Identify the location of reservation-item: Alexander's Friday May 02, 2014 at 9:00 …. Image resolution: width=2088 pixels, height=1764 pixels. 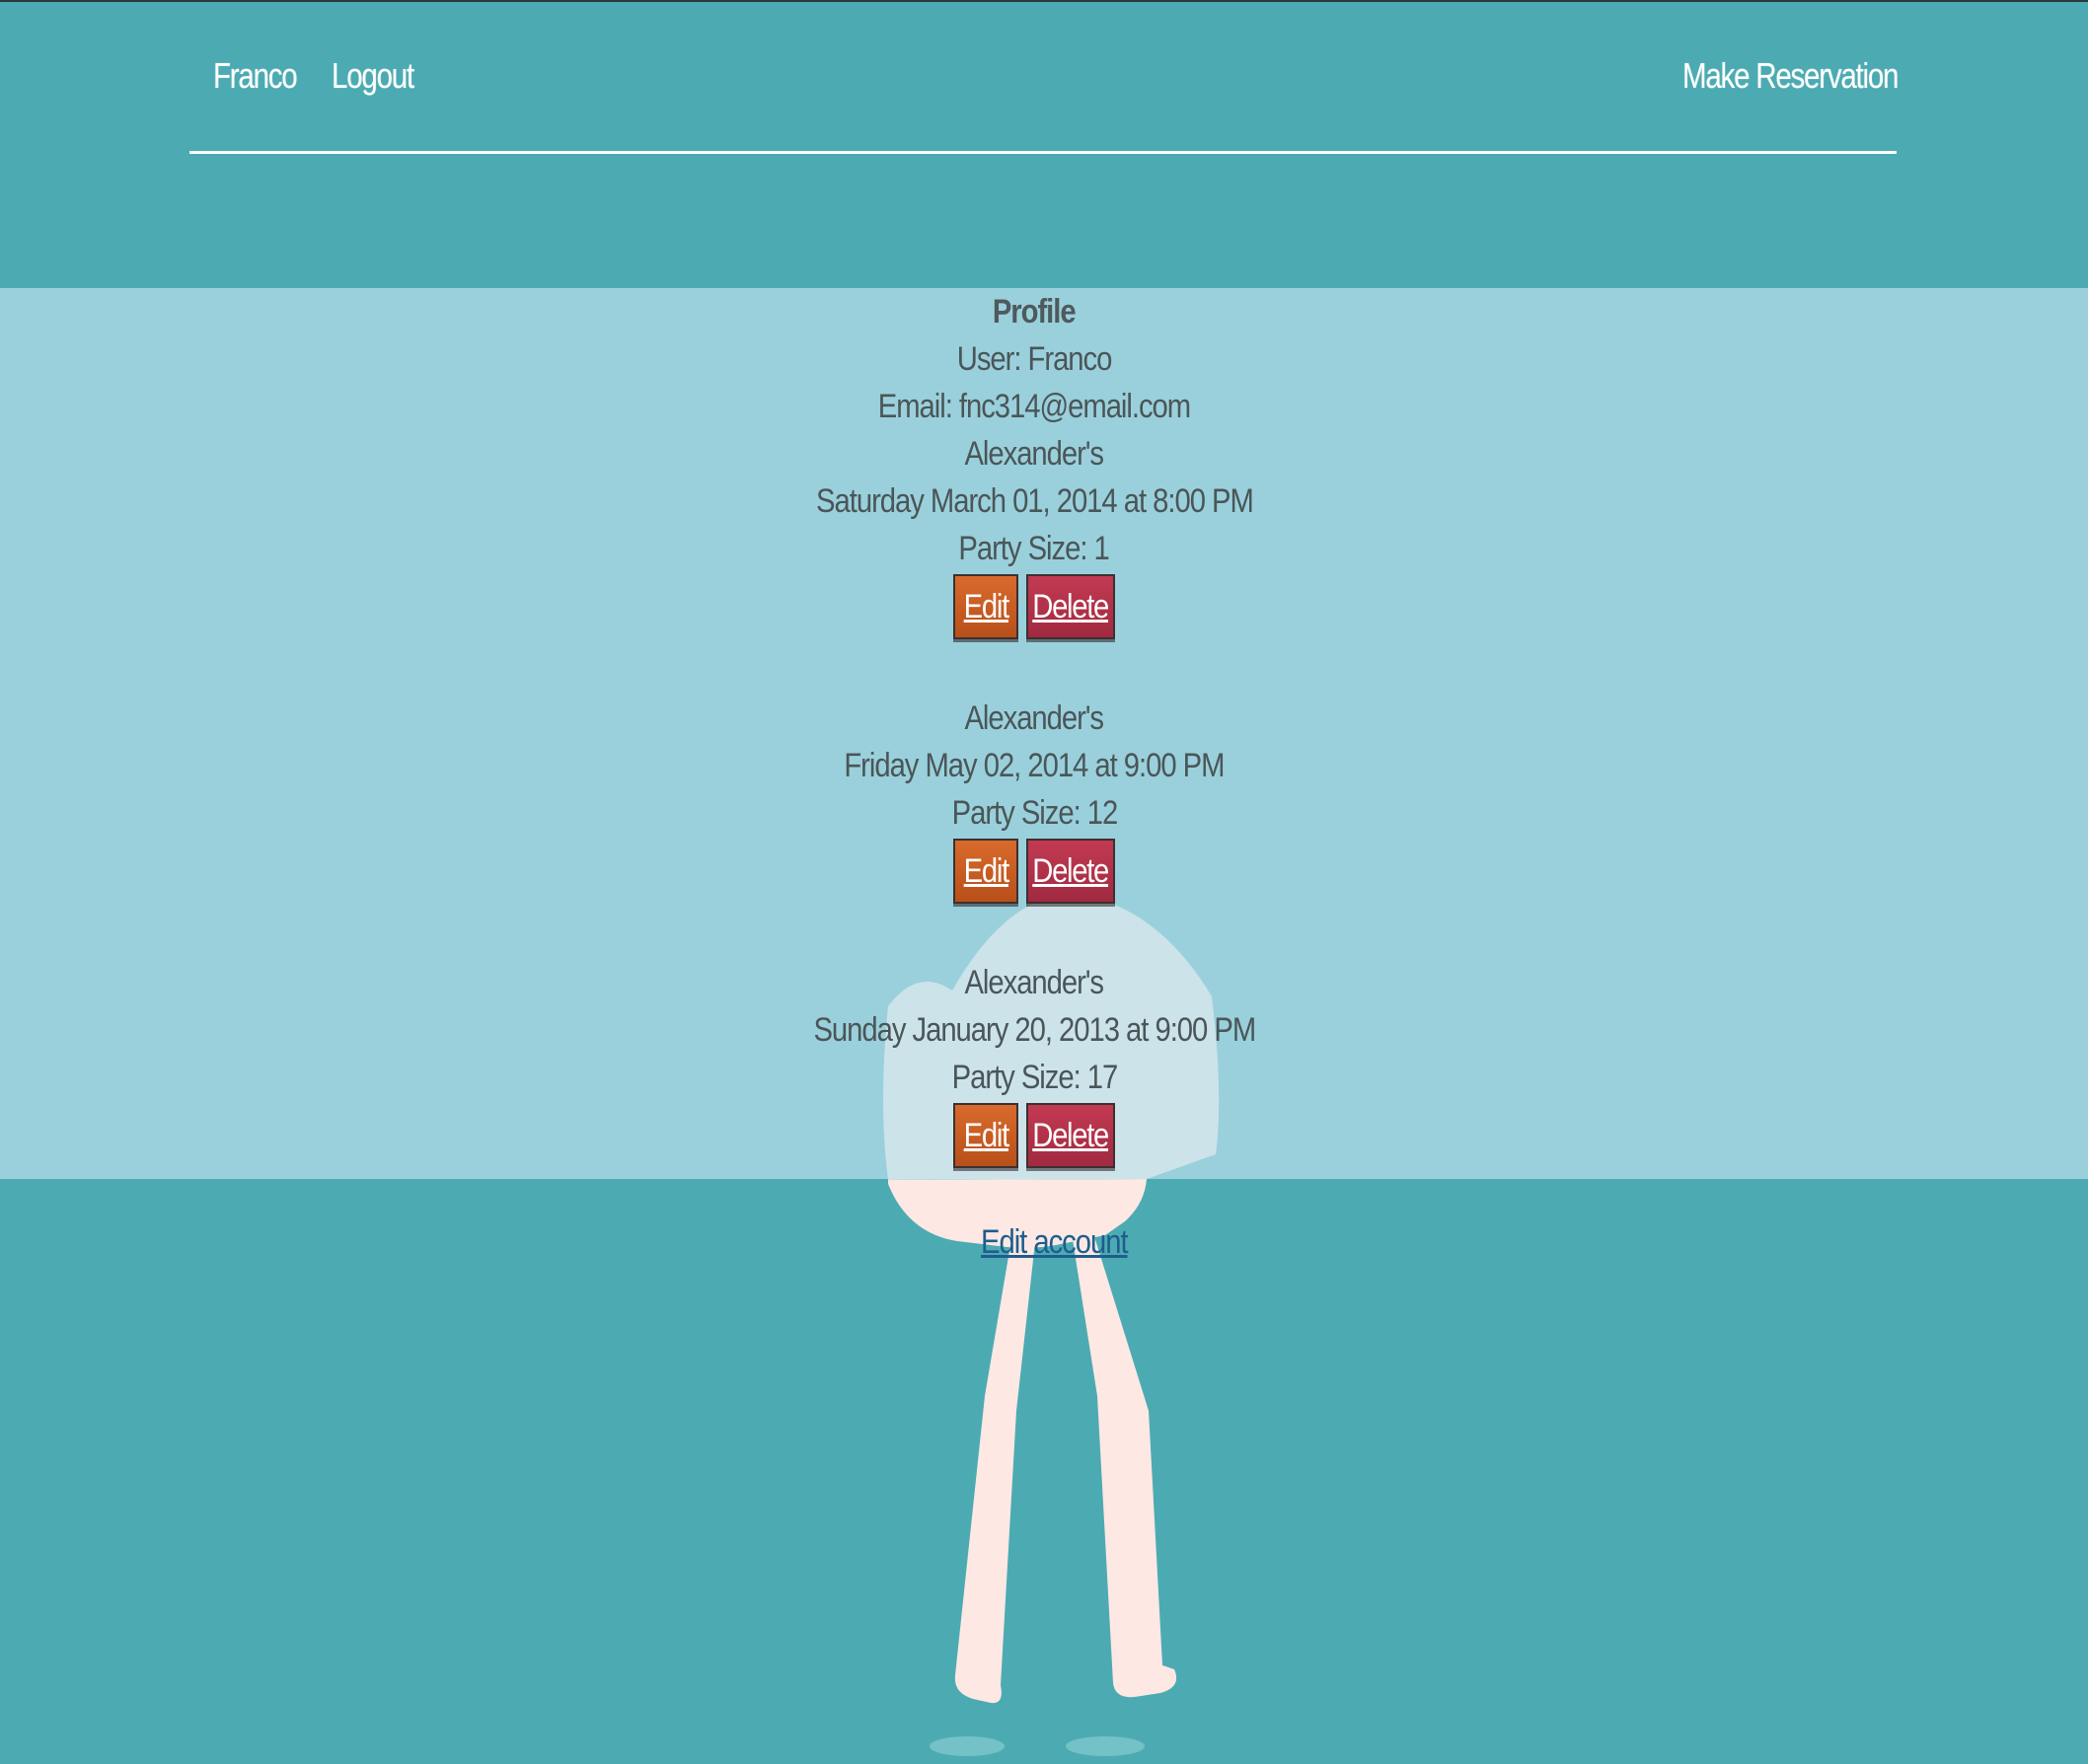
(1034, 802).